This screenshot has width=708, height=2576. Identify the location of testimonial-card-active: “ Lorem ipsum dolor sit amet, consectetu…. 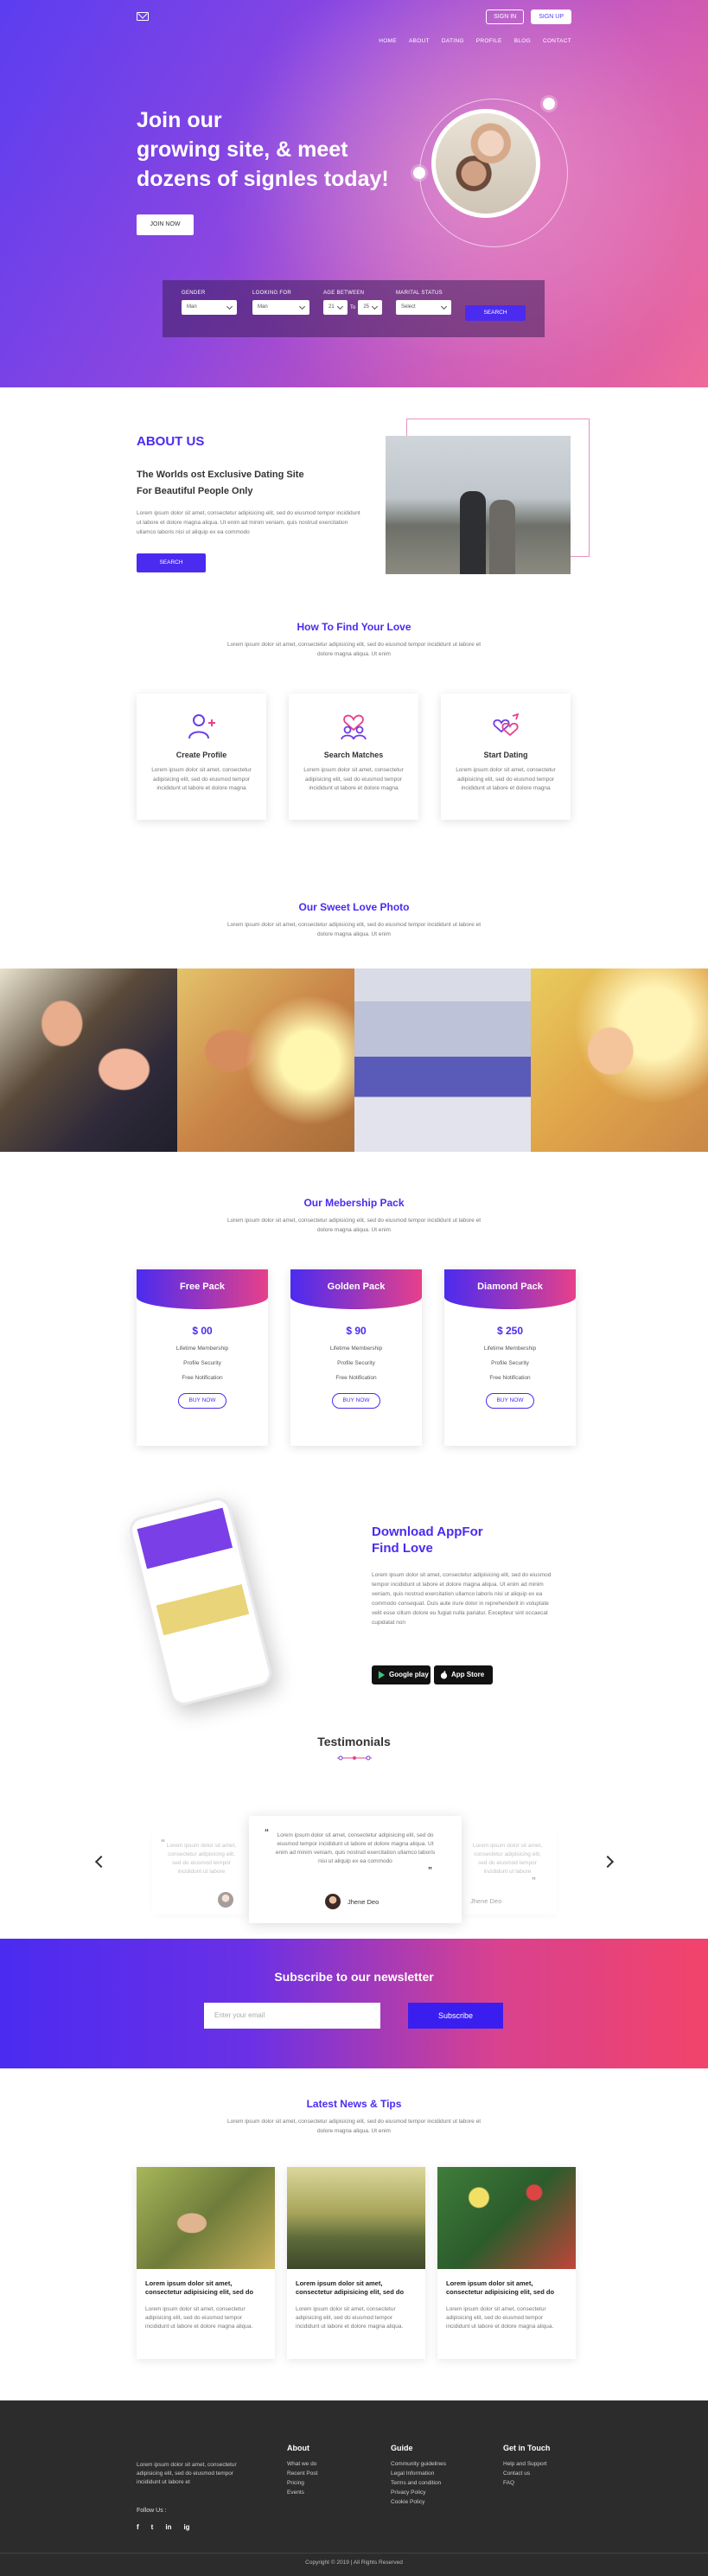
(355, 1870).